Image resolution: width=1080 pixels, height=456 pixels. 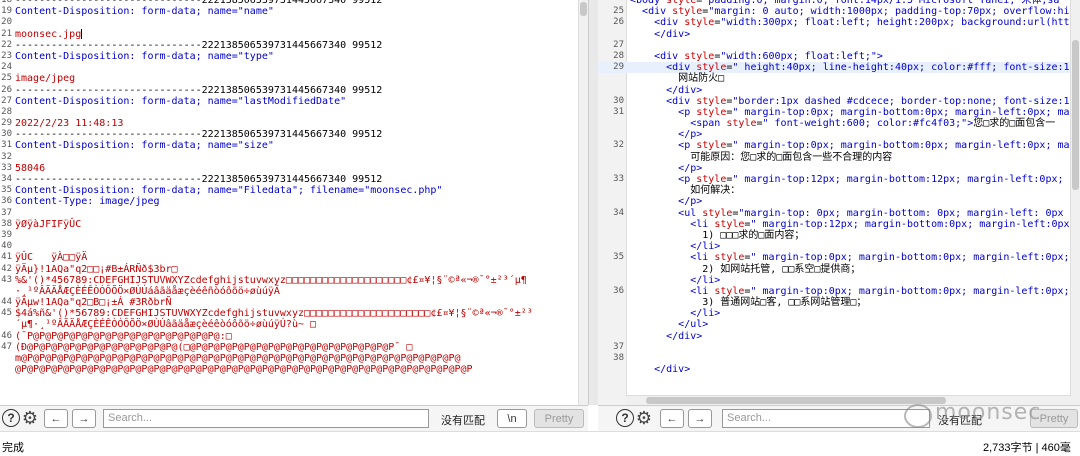 What do you see at coordinates (839, 347) in the screenshot?
I see `response-line: 37` at bounding box center [839, 347].